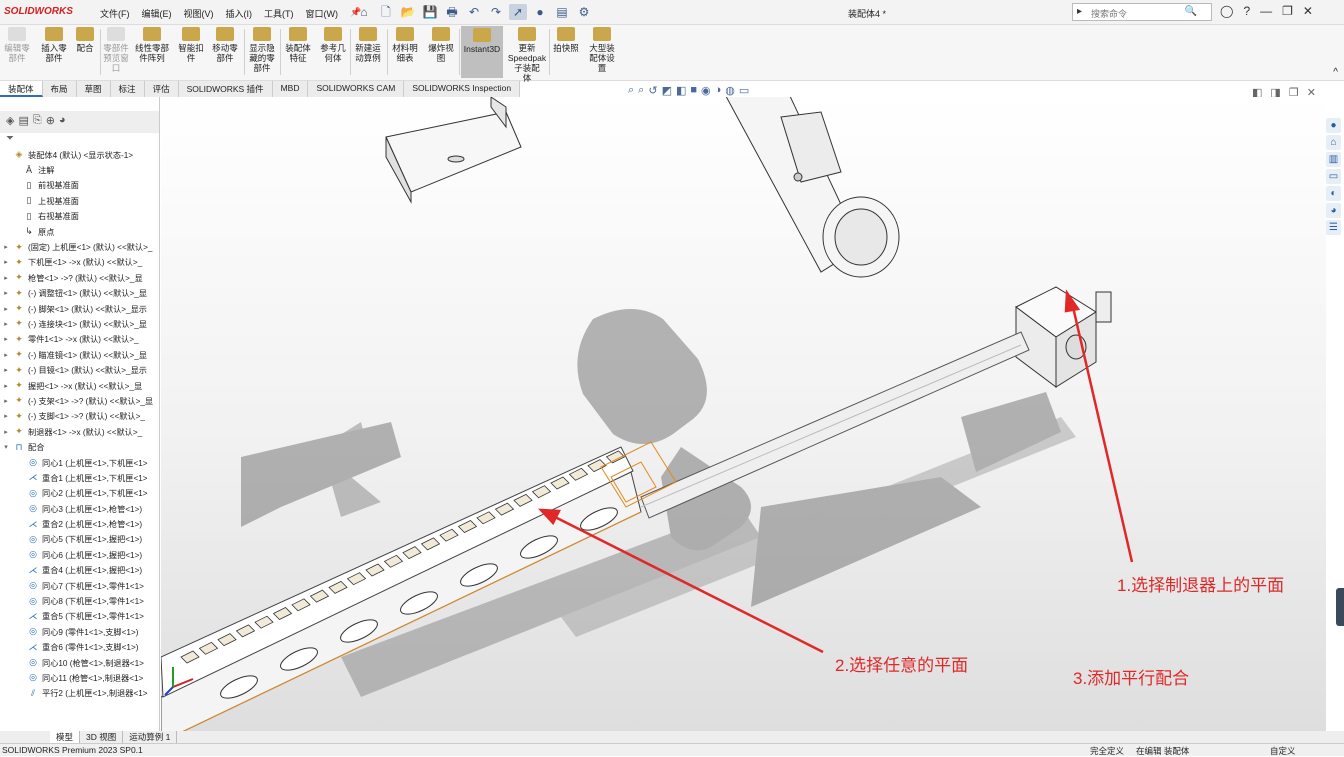 The image size is (1344, 757). Describe the element at coordinates (79, 323) in the screenshot. I see `tree-item: ▸ ✦ (-) 连接块<1> (默认) <<默认>_显` at that location.